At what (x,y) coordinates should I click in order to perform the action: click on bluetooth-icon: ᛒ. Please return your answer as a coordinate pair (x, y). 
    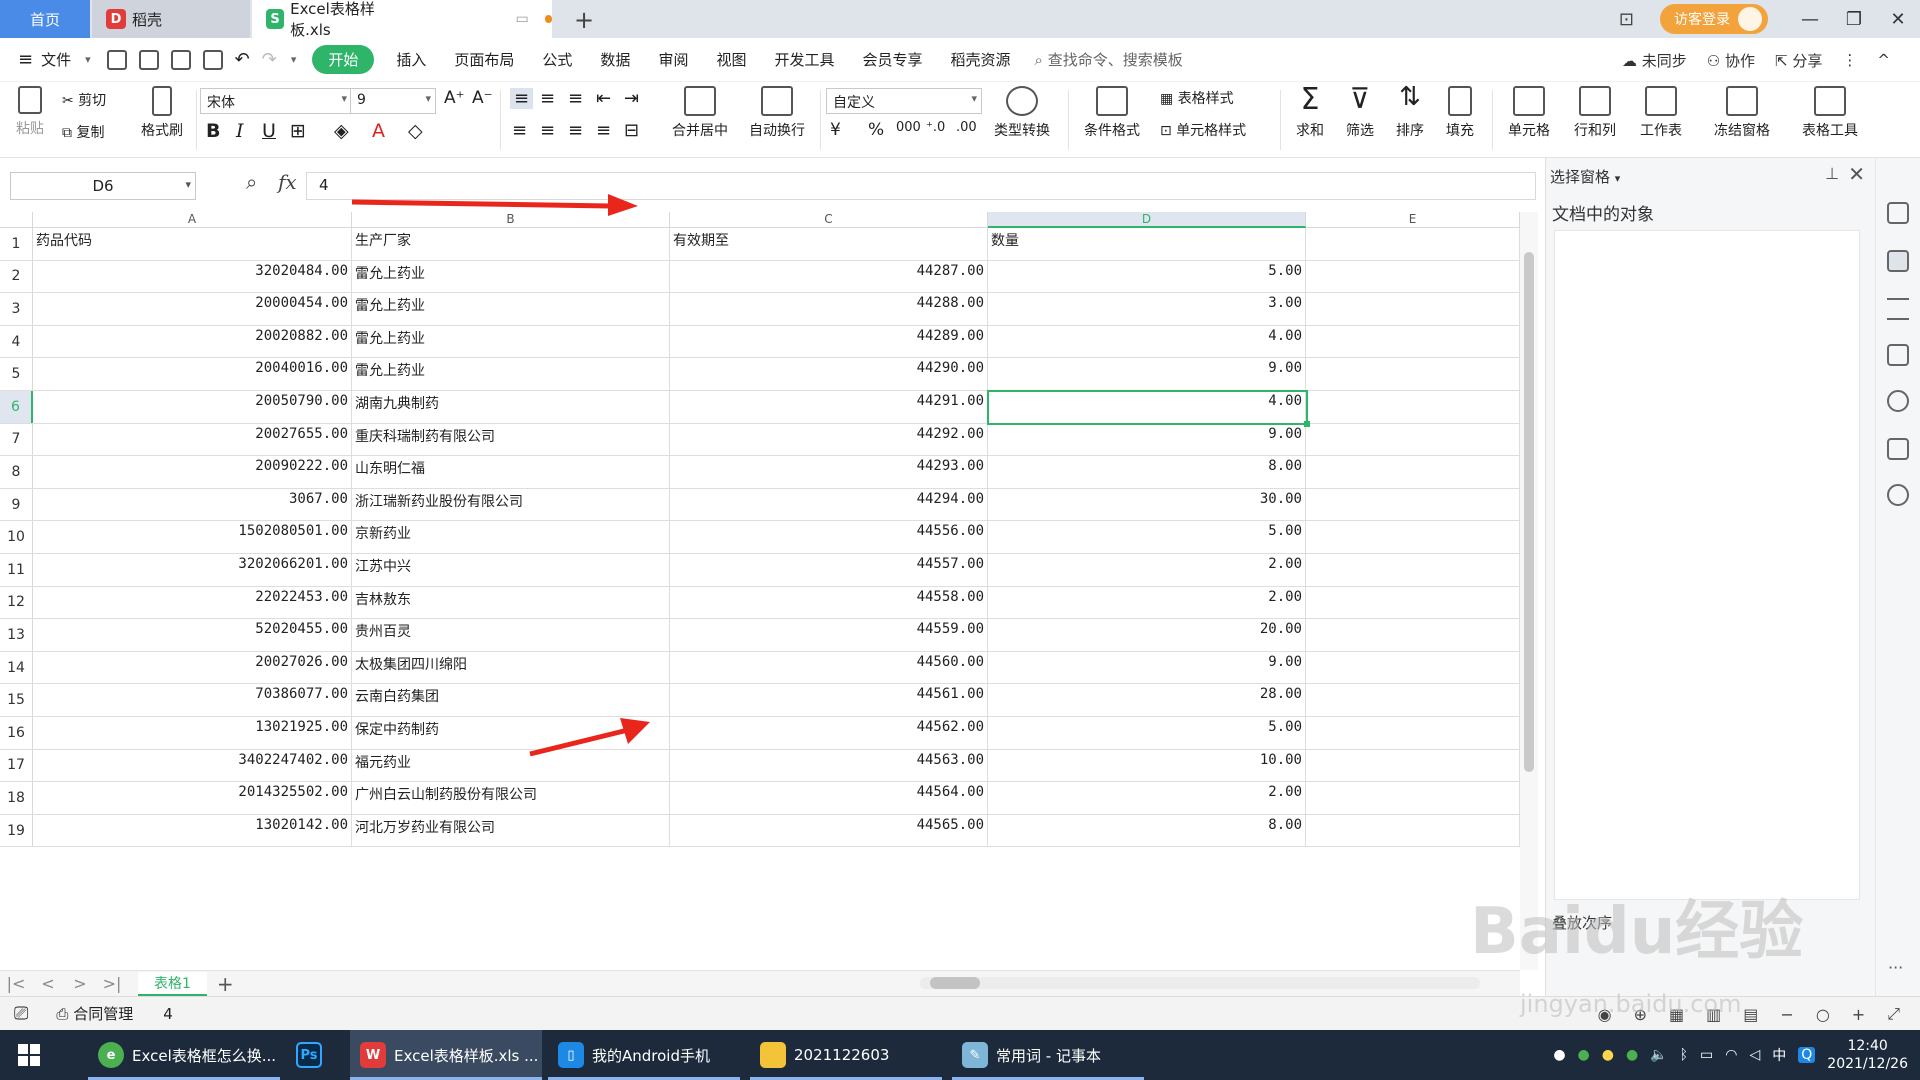
    Looking at the image, I should click on (1684, 1055).